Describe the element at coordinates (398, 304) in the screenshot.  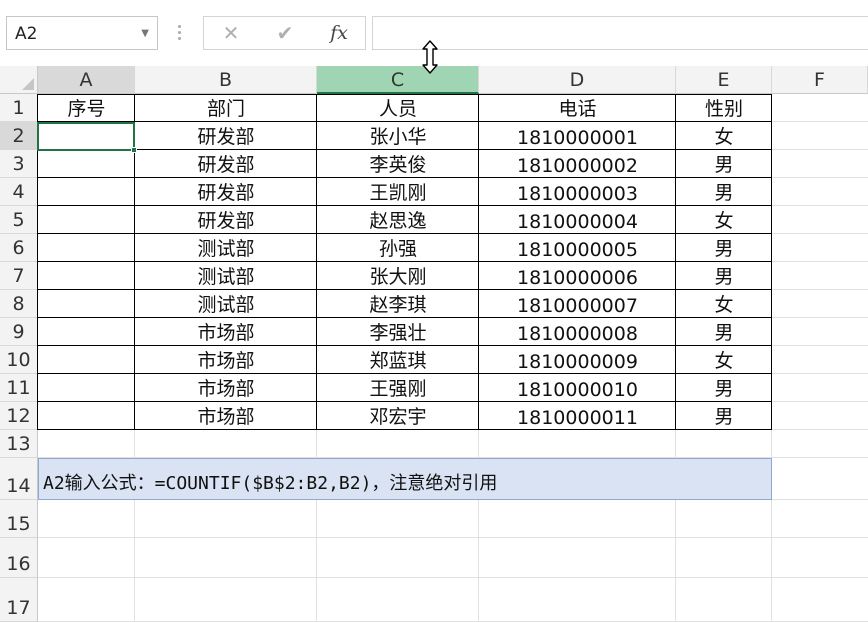
I see `table-cell: 赵李琪` at that location.